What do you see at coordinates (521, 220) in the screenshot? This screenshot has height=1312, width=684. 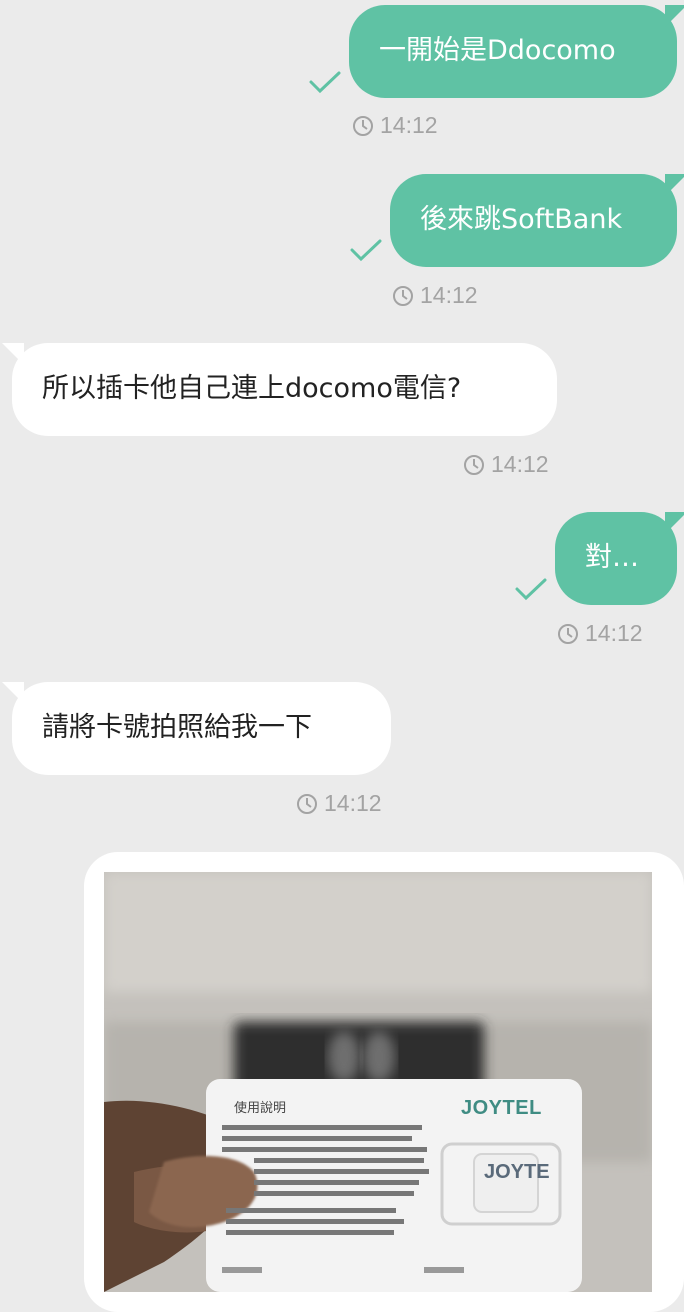 I see `message-text: 後來跳SoftBank` at bounding box center [521, 220].